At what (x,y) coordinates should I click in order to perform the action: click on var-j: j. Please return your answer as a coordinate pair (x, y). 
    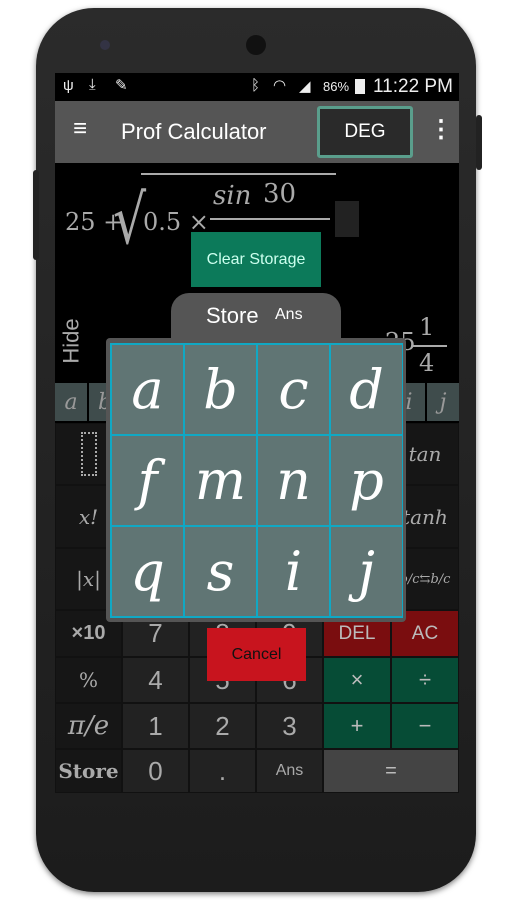
    Looking at the image, I should click on (443, 402).